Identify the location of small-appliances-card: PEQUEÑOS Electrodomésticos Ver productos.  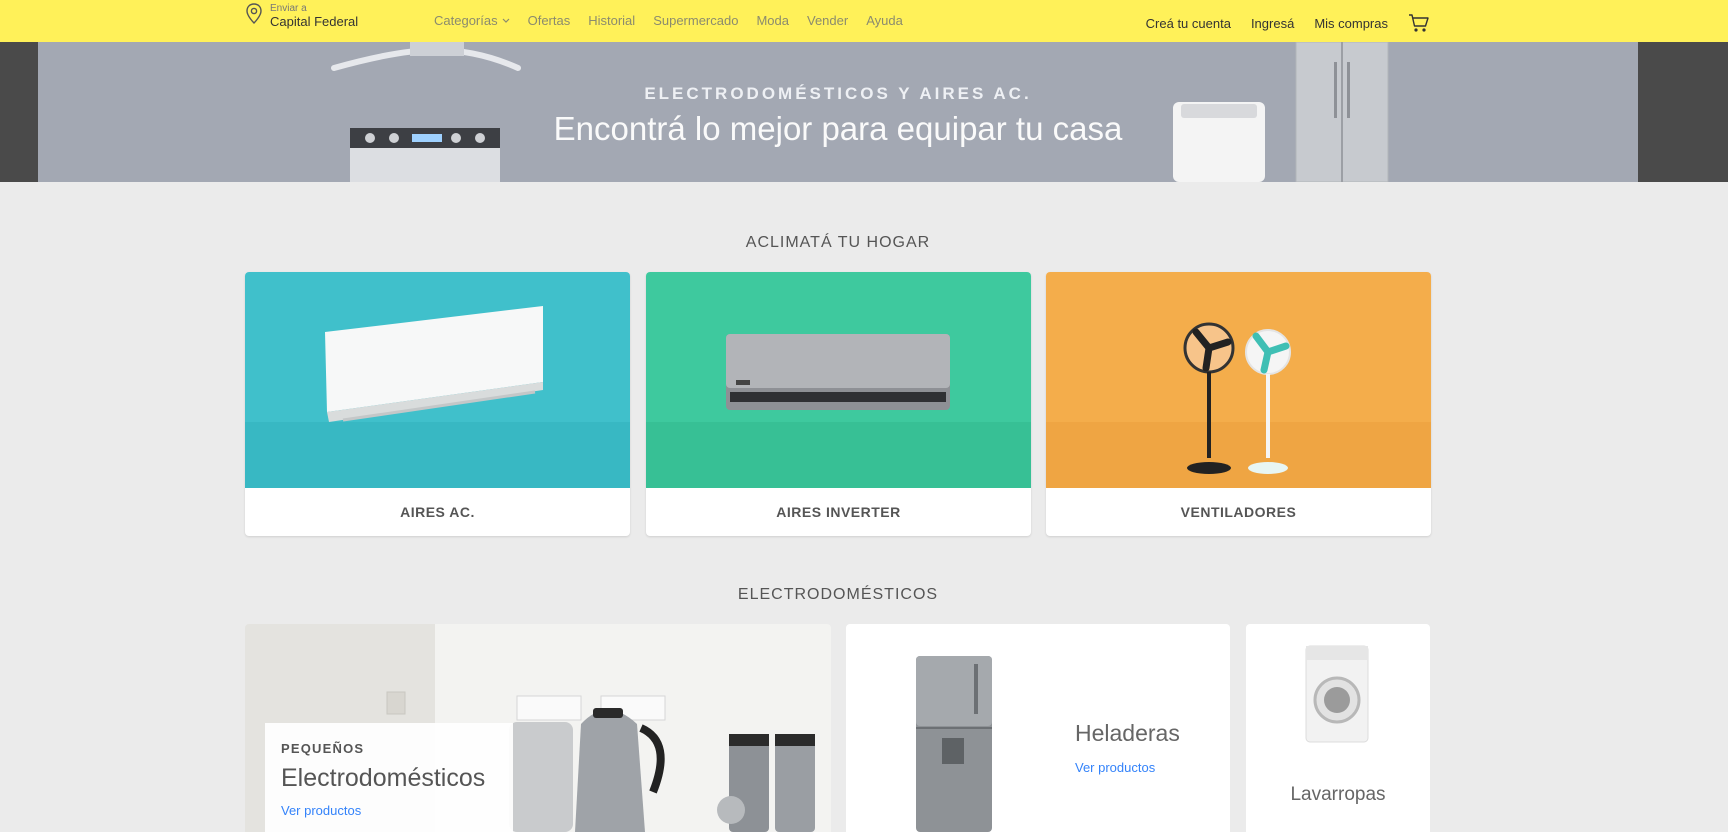
(389, 777).